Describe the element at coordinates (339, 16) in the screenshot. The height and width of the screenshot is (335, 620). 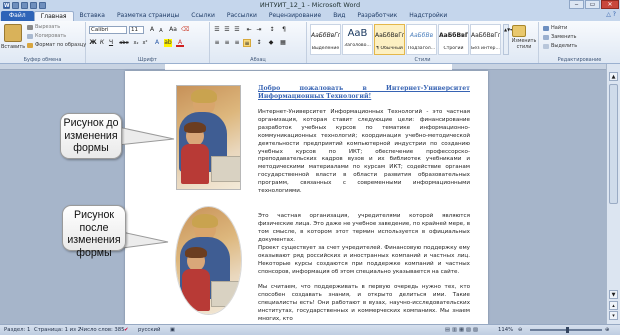
I see `tab-view: Вид` at that location.